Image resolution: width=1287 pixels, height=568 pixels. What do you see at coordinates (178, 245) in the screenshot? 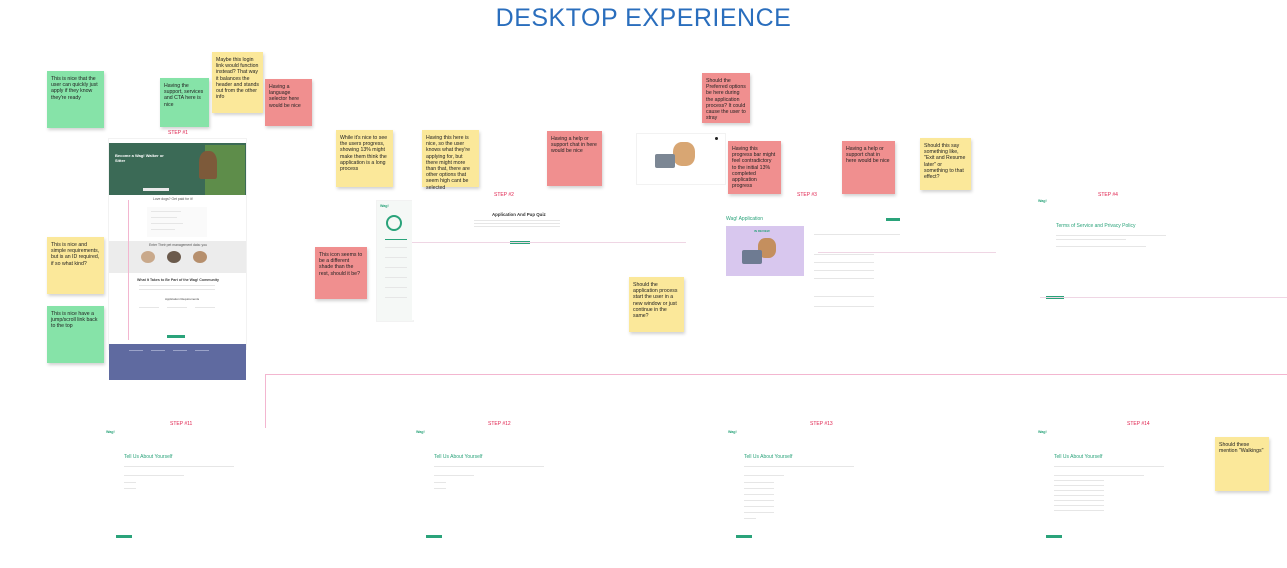
I see `share-heading: Enter Their pet management data: you` at bounding box center [178, 245].